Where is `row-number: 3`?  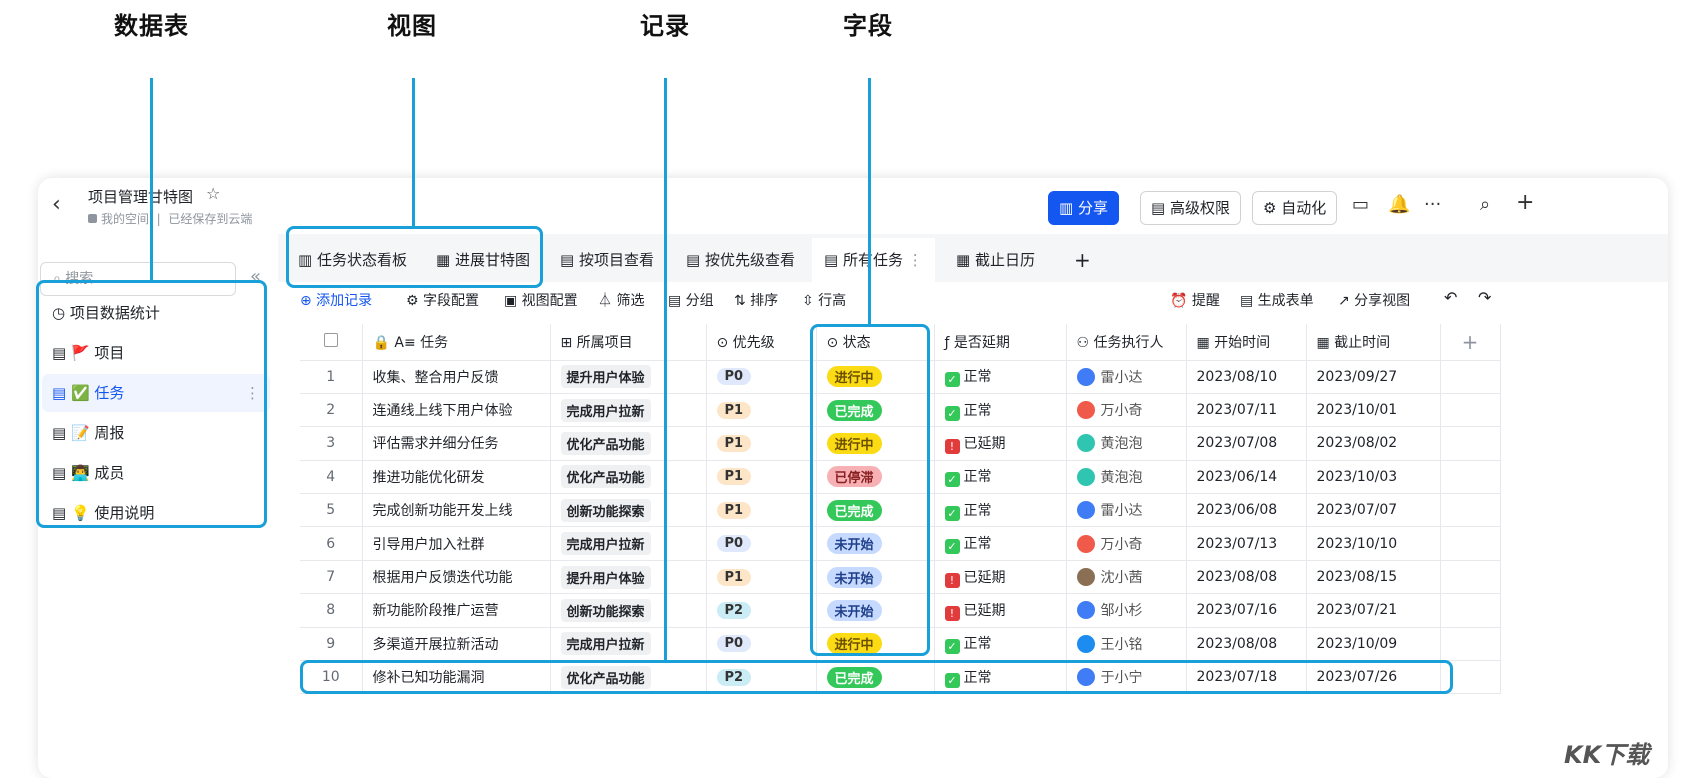 row-number: 3 is located at coordinates (331, 443).